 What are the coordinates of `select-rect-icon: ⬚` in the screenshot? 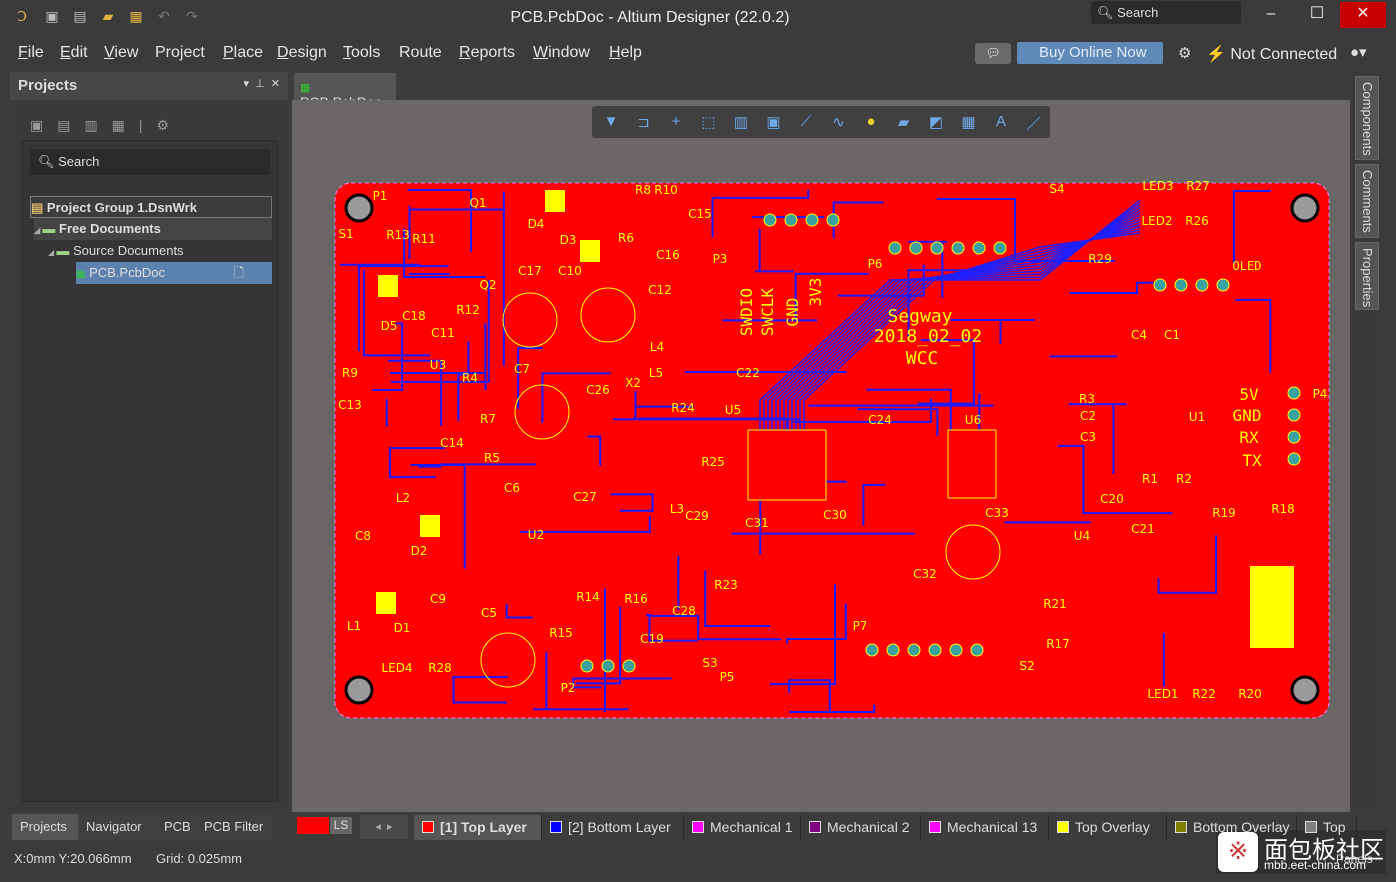 It's located at (709, 122).